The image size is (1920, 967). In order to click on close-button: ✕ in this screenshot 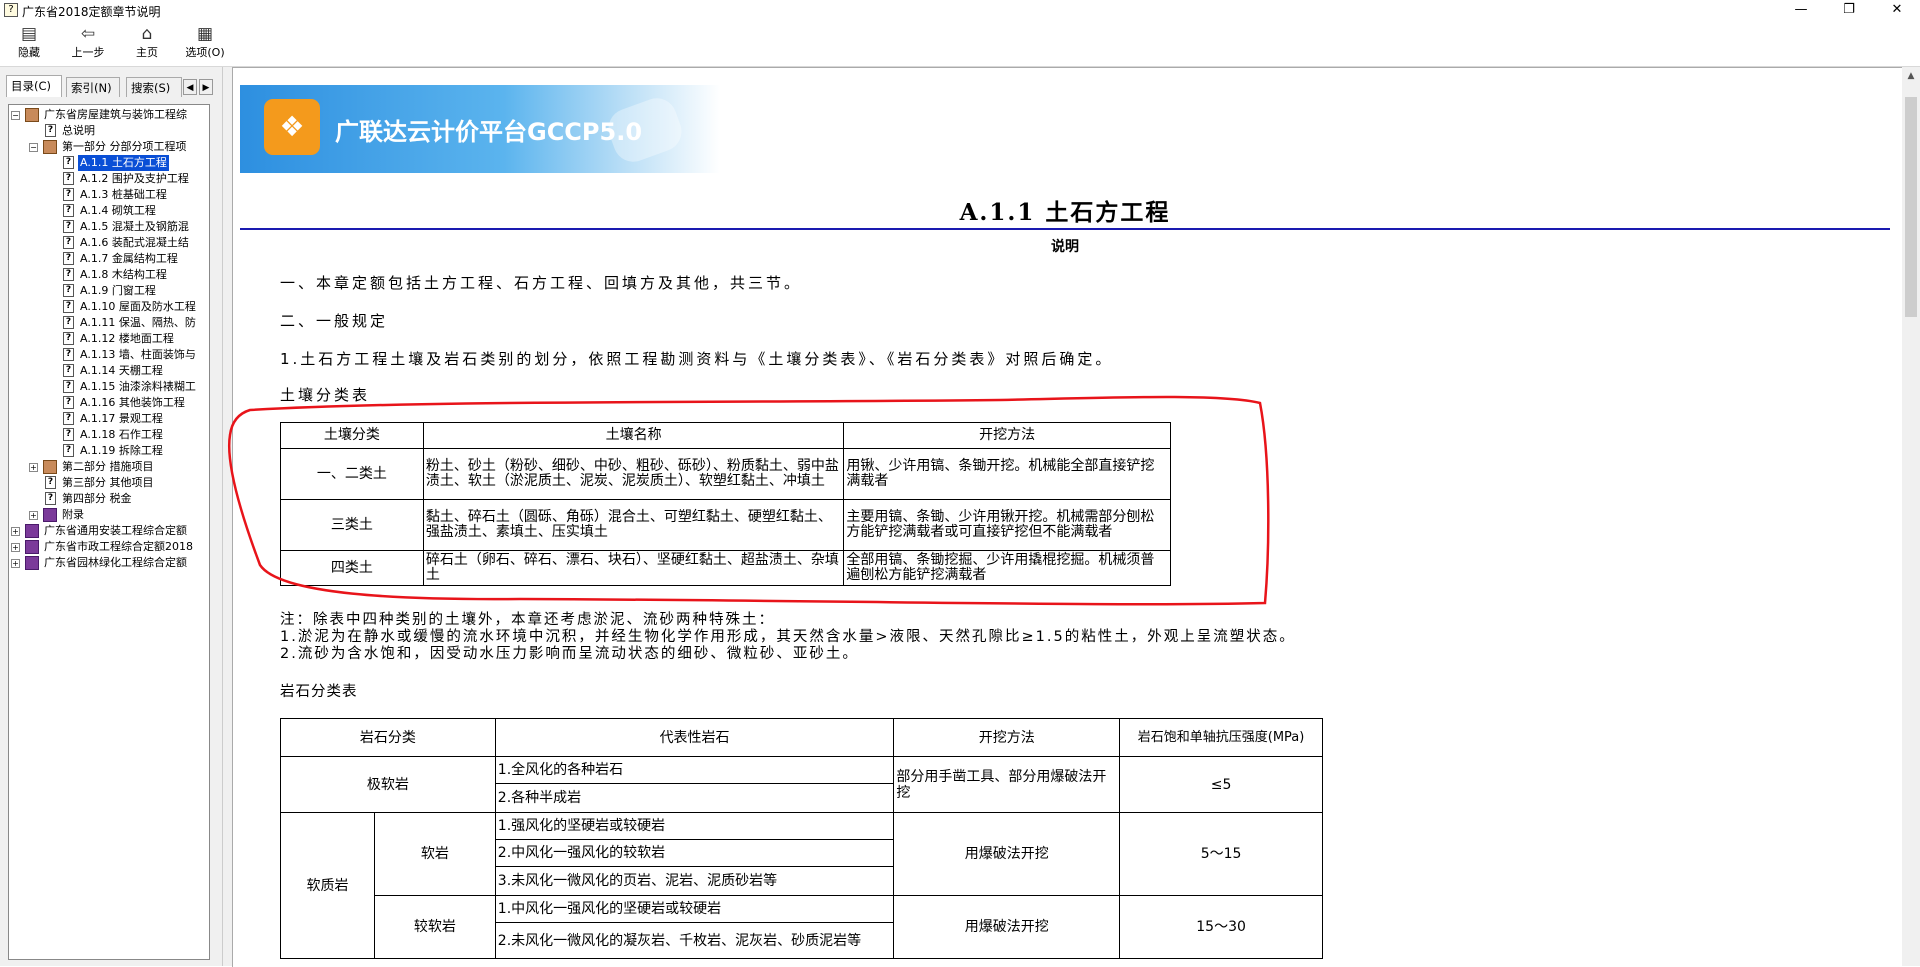, I will do `click(1897, 11)`.